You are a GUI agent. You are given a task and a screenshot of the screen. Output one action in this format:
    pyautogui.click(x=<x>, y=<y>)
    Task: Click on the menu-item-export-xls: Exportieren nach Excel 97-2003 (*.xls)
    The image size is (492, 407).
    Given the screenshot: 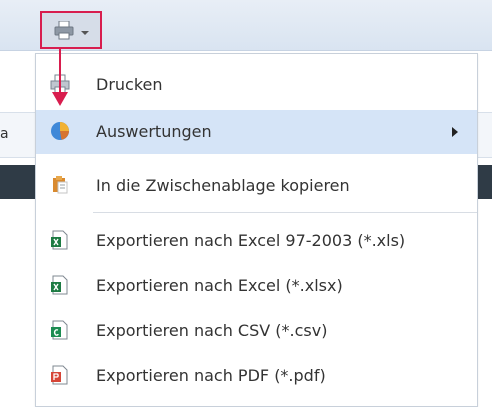 What is the action you would take?
    pyautogui.click(x=256, y=241)
    